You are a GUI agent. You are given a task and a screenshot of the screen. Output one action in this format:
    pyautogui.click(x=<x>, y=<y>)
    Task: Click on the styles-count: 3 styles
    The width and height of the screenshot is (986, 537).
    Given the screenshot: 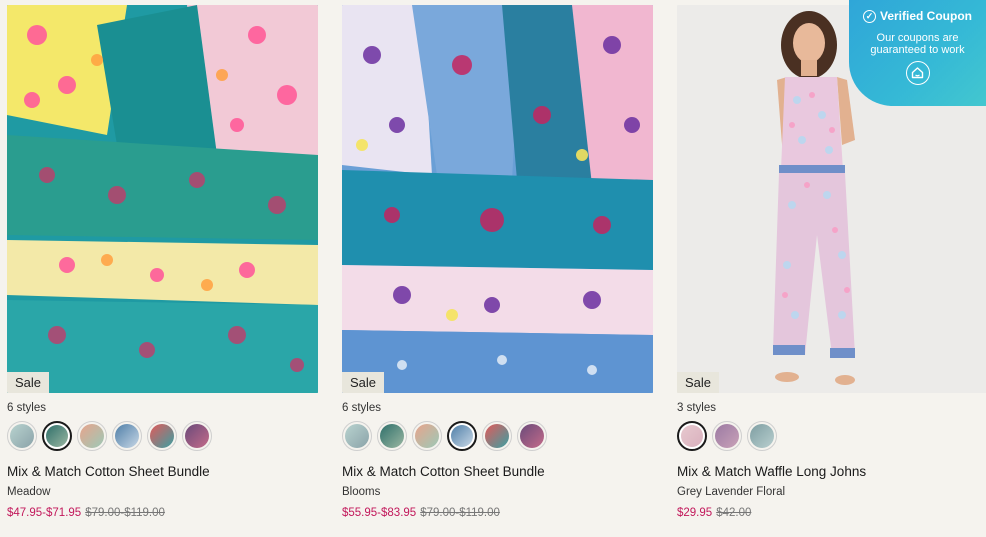 What is the action you would take?
    pyautogui.click(x=696, y=408)
    